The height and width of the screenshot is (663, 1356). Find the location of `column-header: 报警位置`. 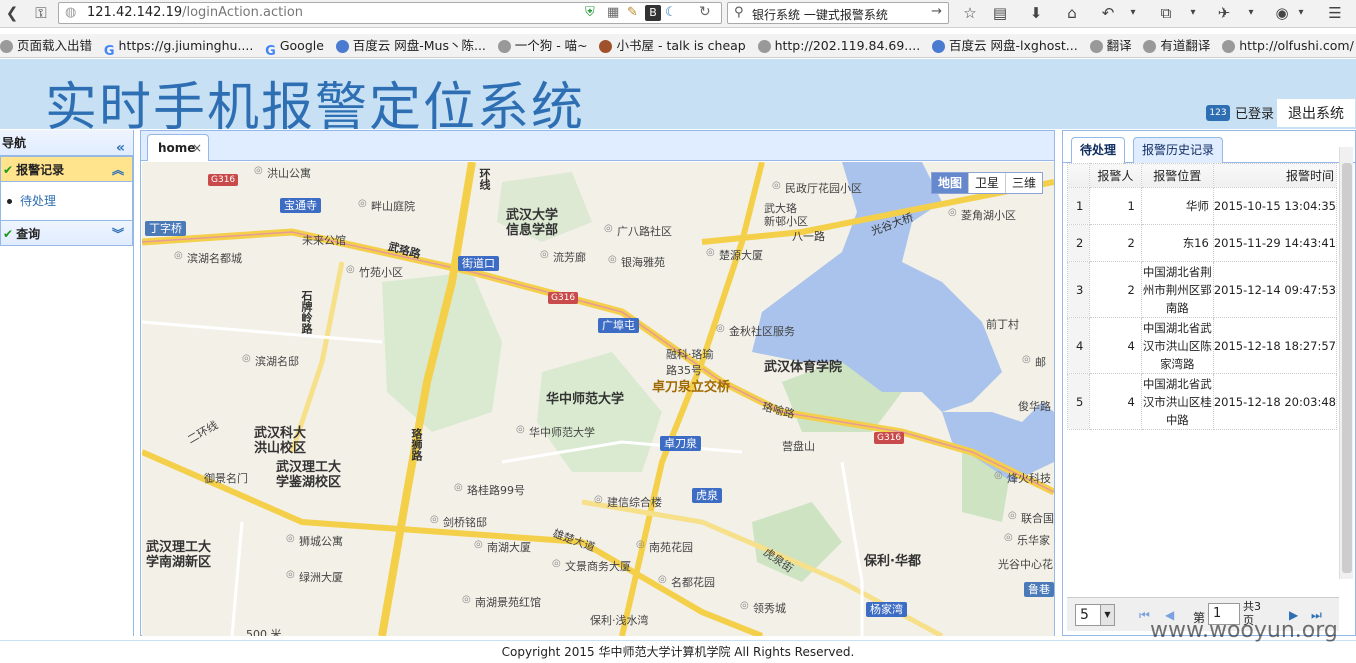

column-header: 报警位置 is located at coordinates (1177, 175).